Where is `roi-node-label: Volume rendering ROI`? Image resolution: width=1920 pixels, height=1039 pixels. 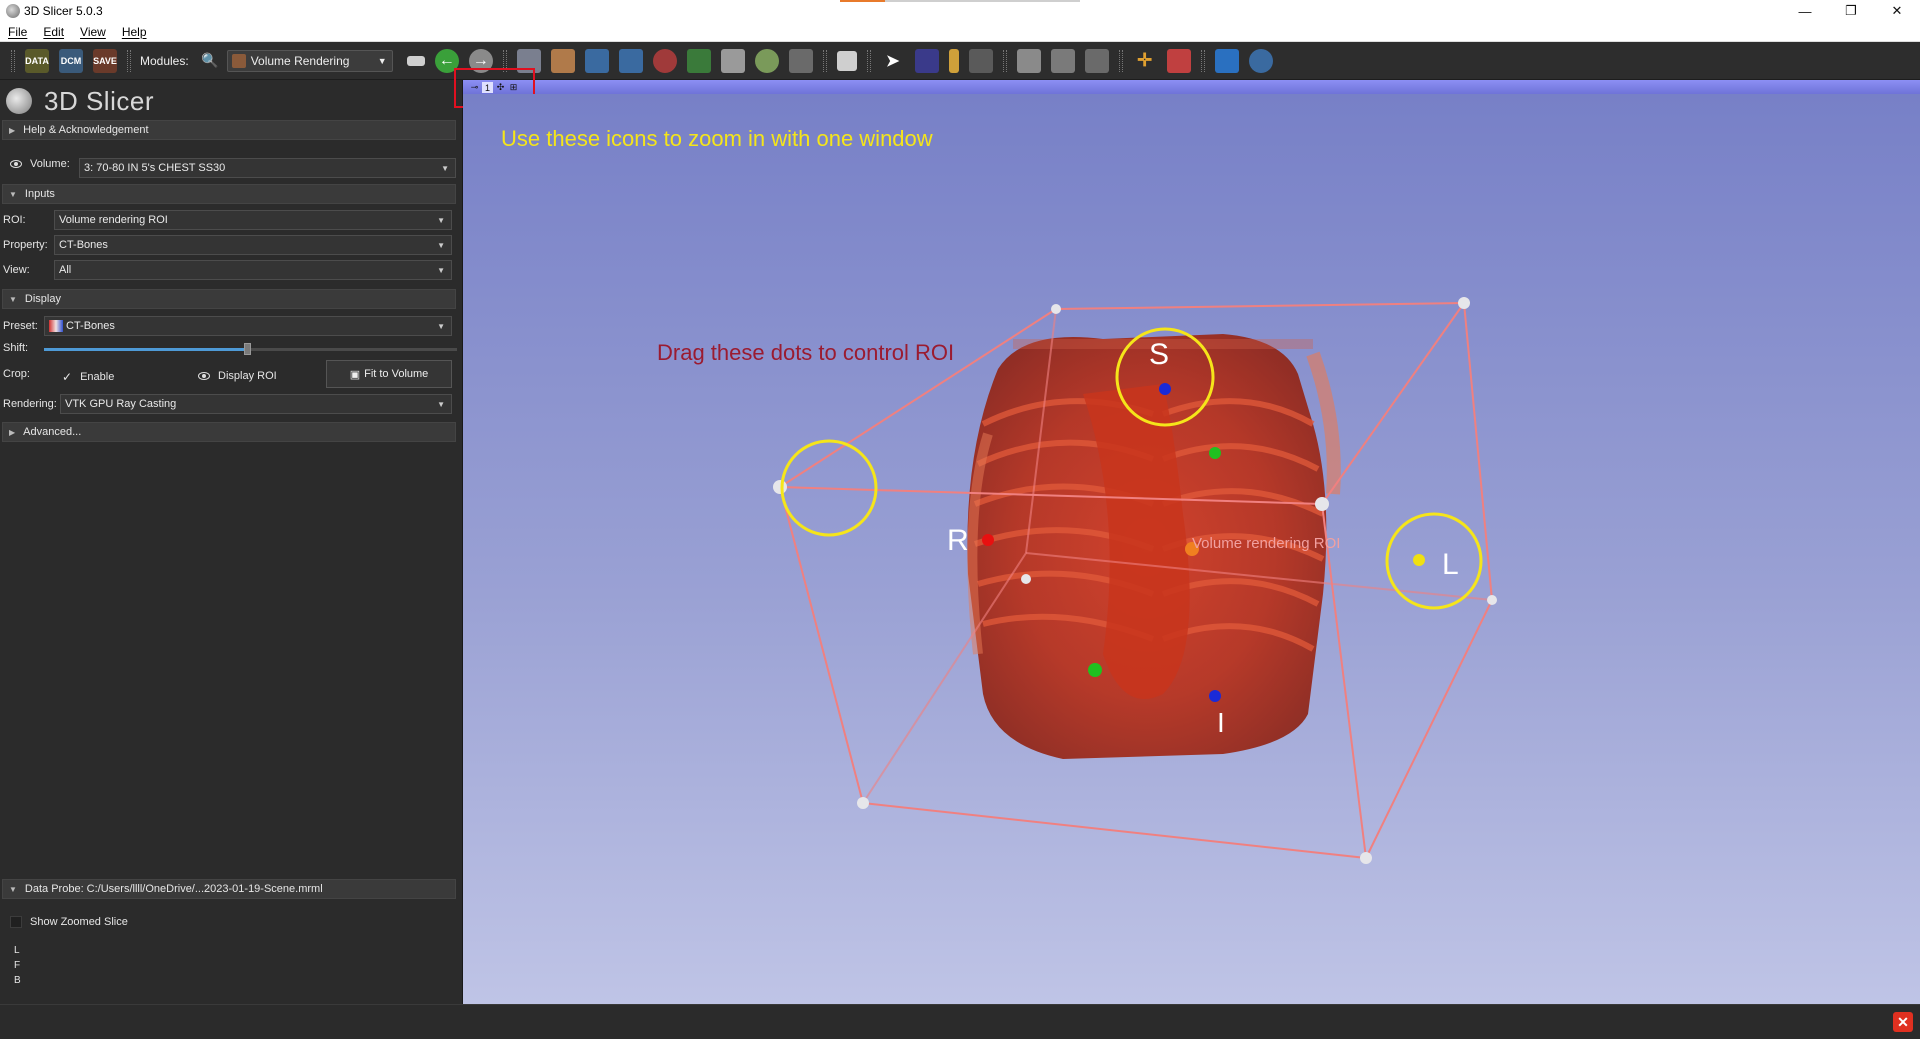
roi-node-label: Volume rendering ROI is located at coordinates (1266, 543).